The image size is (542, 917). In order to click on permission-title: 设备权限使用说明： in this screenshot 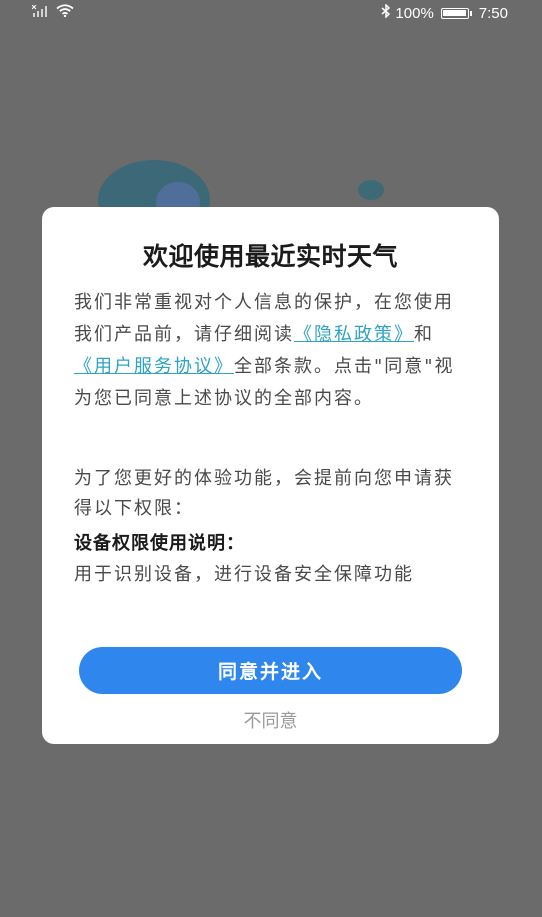, I will do `click(159, 543)`.